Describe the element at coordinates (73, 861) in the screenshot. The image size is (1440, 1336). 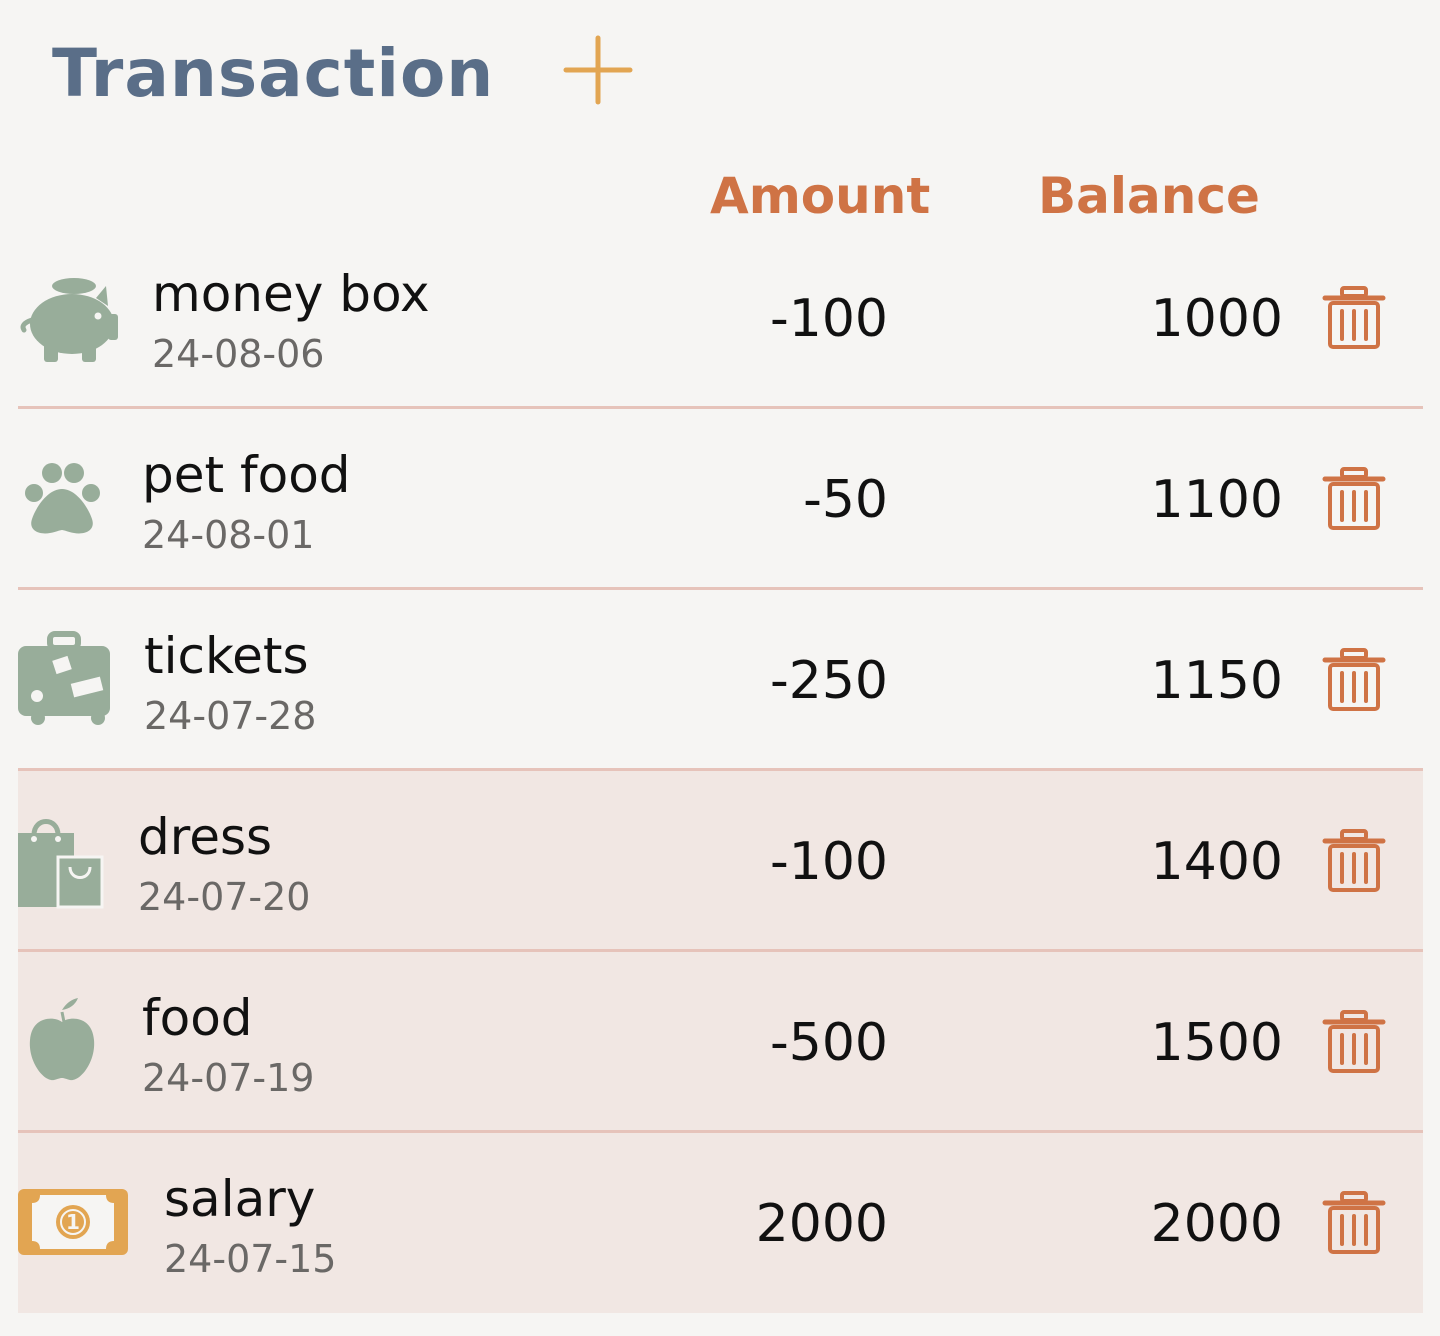
I see `shopping-bags-icon` at that location.